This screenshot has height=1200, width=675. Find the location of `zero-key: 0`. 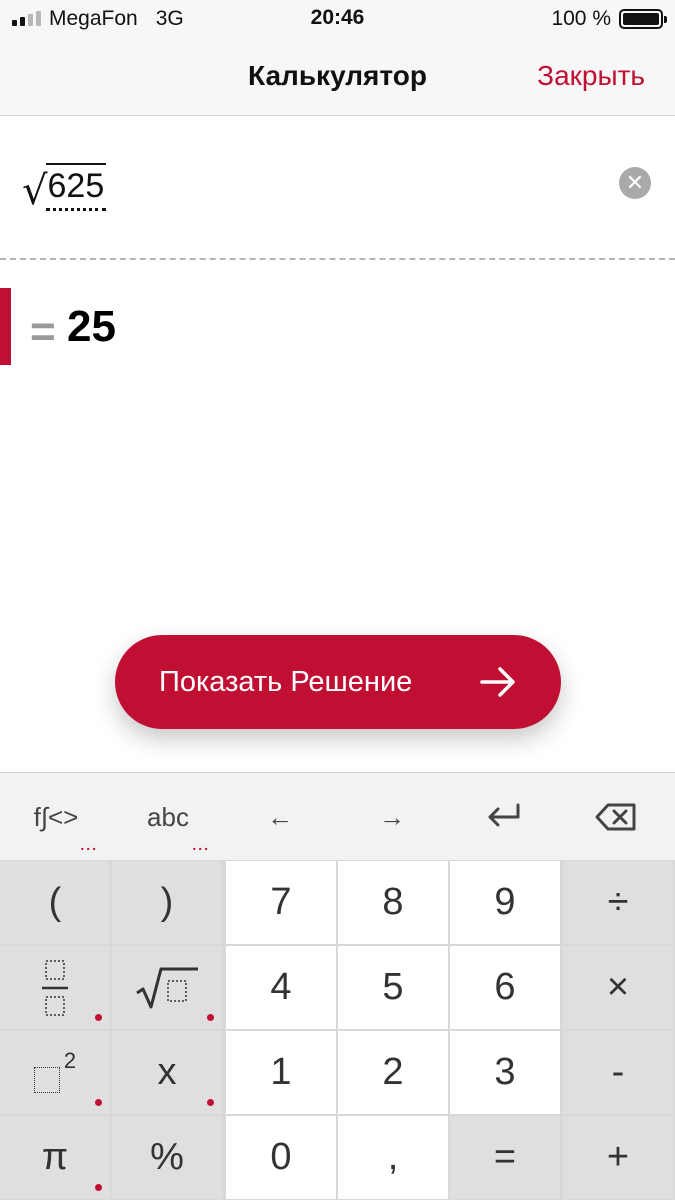

zero-key: 0 is located at coordinates (281, 1157).